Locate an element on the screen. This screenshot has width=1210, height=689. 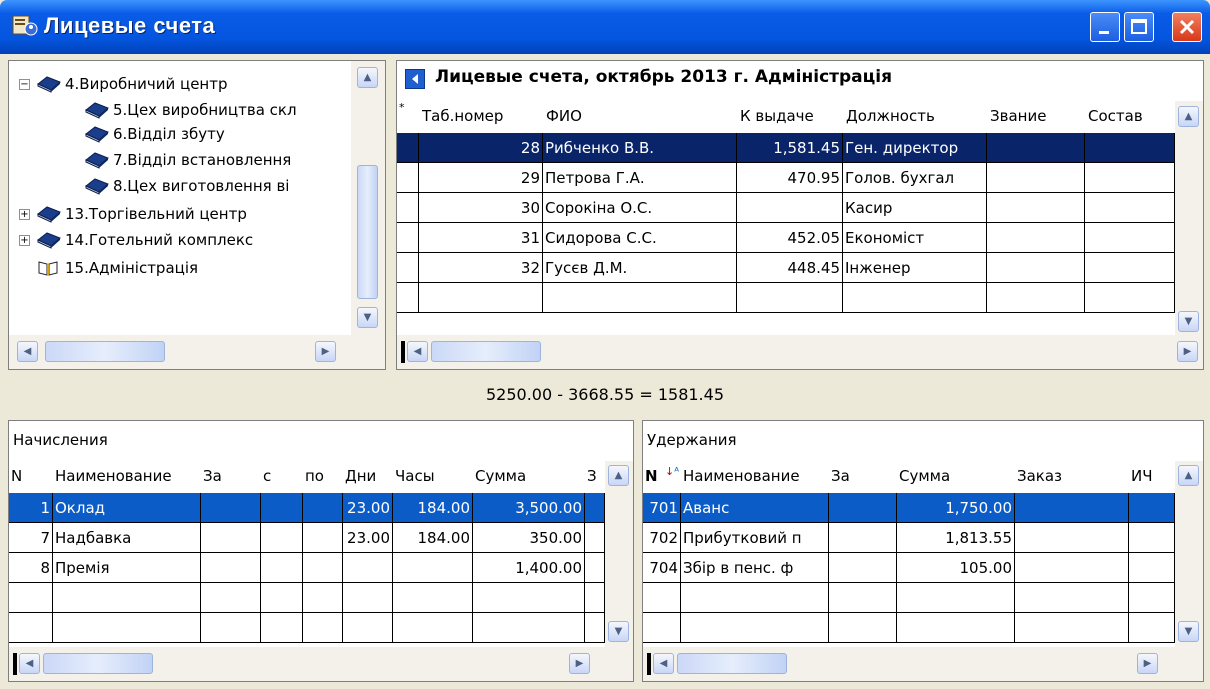
tree-item: 15.Адміністрація is located at coordinates (180, 268).